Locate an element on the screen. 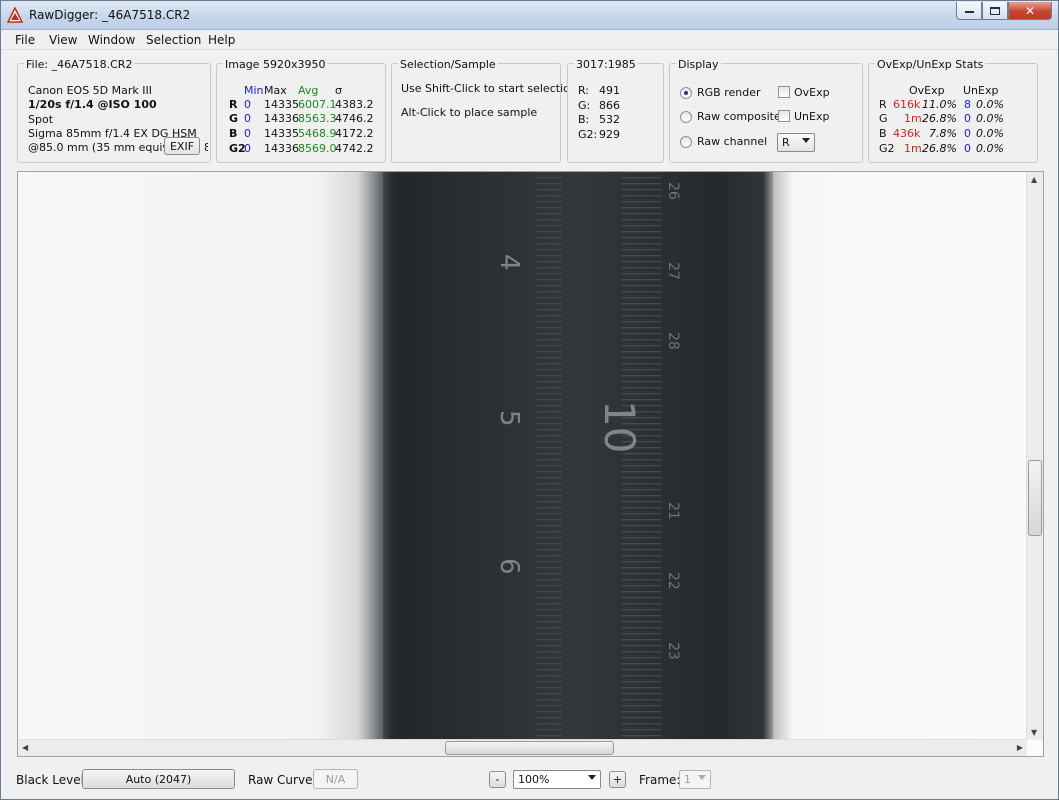 The image size is (1059, 800). horizontal-scrollbar: ◀ ▶ is located at coordinates (522, 747).